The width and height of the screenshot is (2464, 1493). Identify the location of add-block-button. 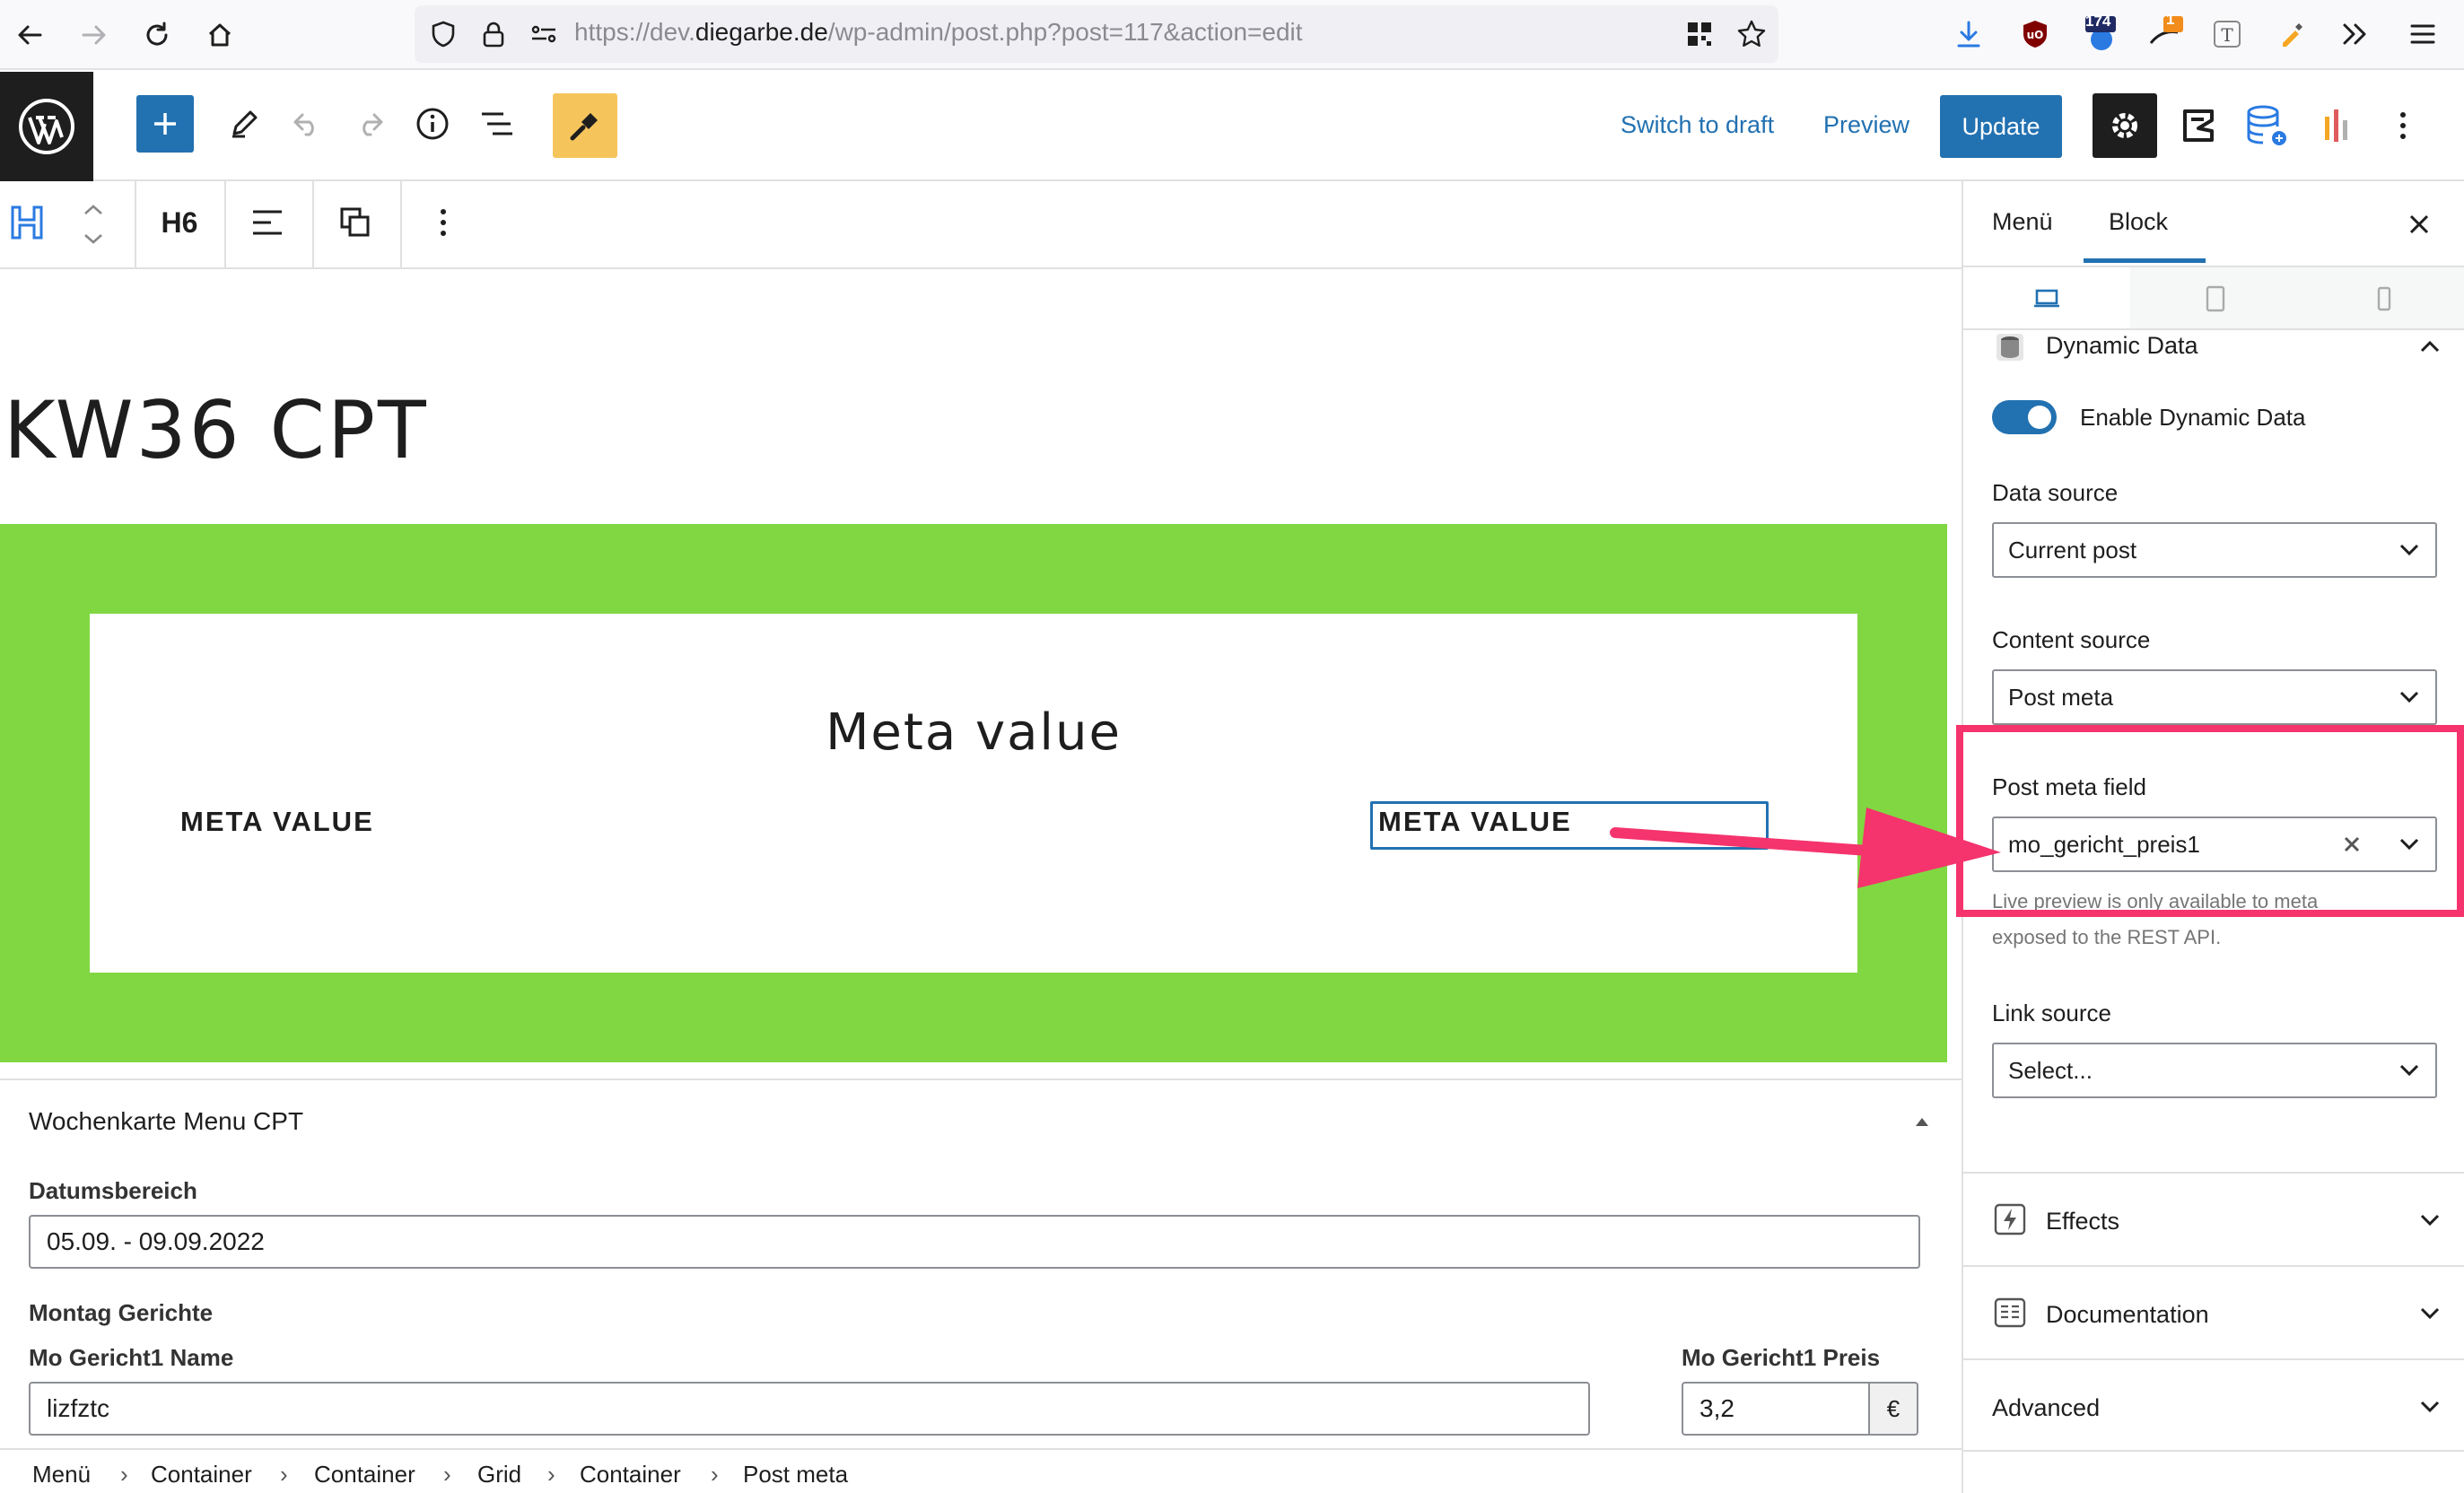
(165, 124).